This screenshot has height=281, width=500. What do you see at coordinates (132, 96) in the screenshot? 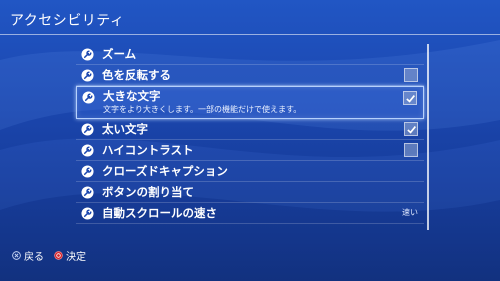
I see `list-item-label: 大きな文字` at bounding box center [132, 96].